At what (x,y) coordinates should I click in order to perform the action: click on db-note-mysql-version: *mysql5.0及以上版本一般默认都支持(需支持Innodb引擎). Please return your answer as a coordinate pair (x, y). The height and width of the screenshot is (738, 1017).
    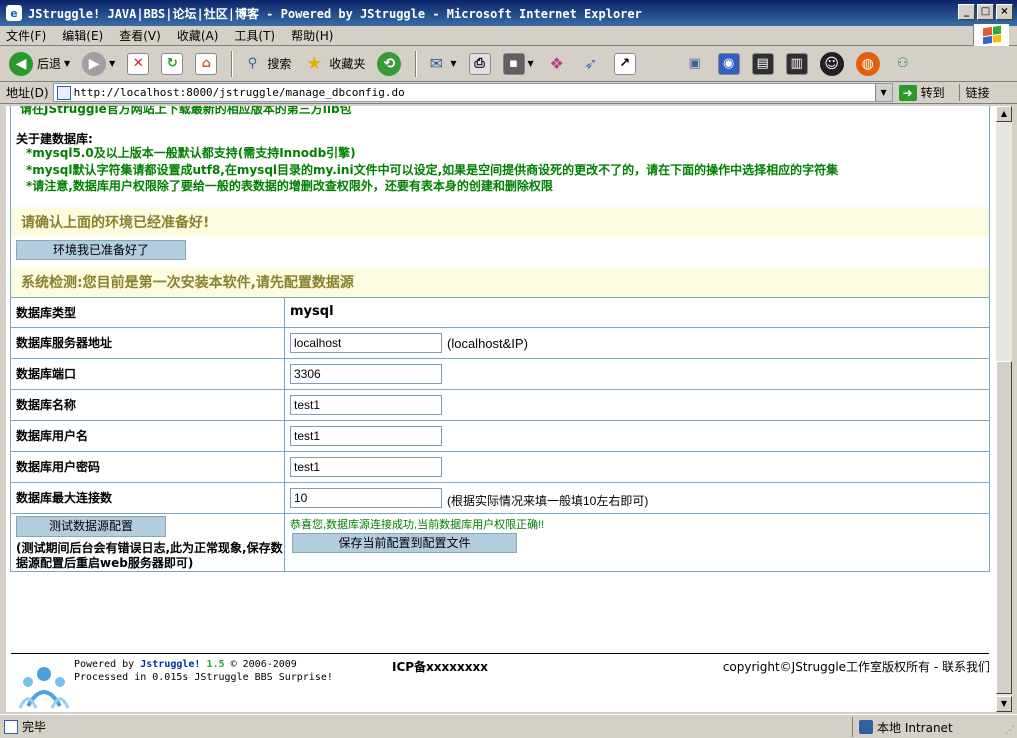
    Looking at the image, I should click on (191, 153).